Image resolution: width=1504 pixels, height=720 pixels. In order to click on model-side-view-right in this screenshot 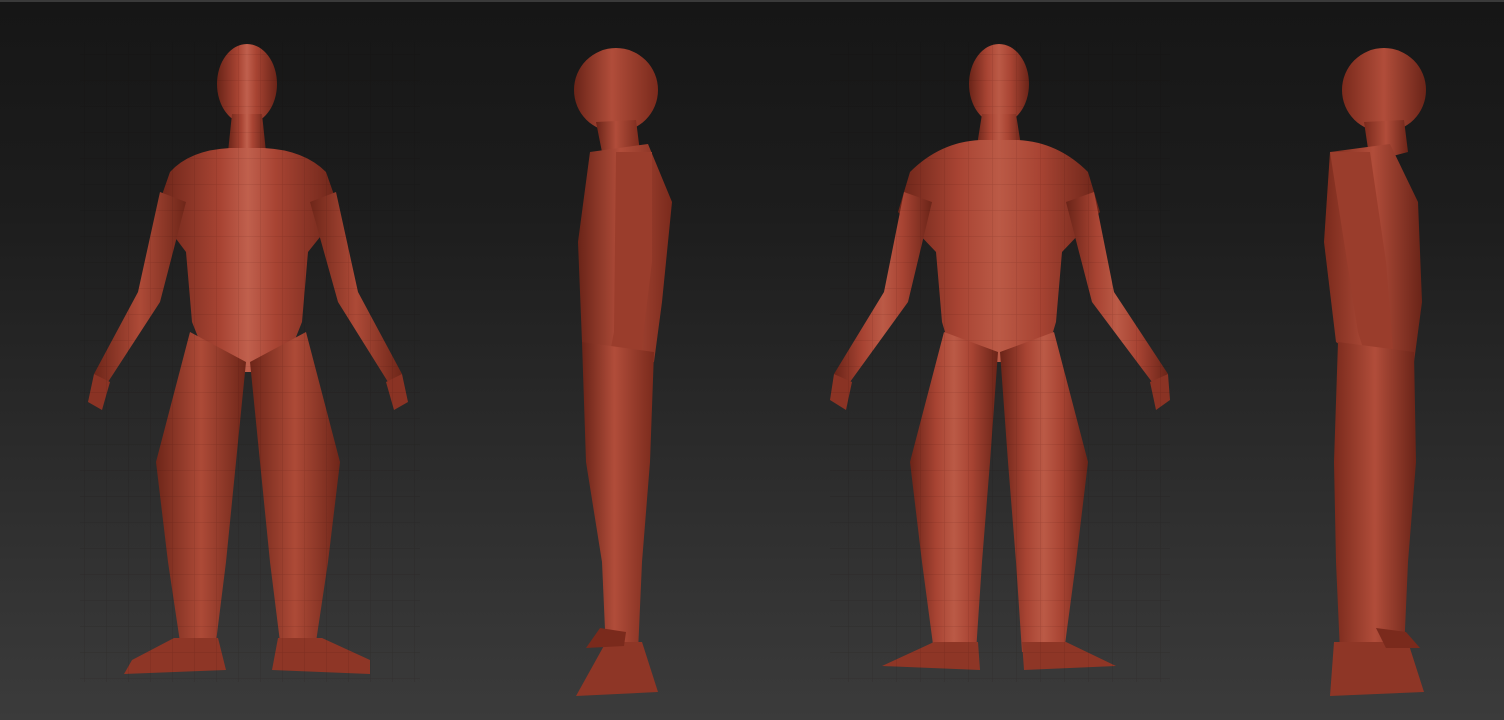, I will do `click(1390, 361)`.